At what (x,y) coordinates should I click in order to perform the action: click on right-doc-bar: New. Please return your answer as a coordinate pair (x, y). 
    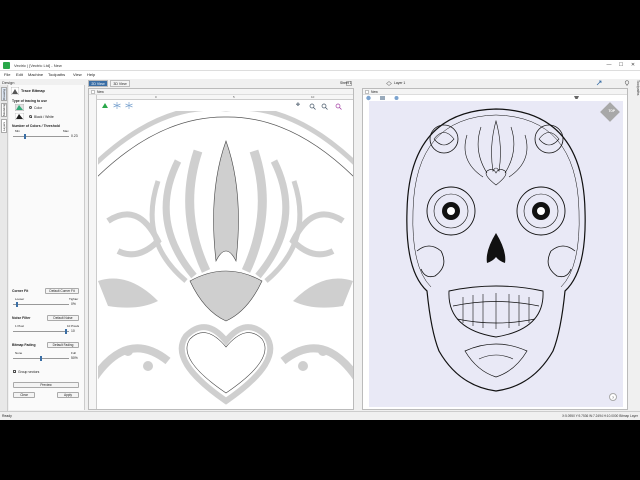
    Looking at the image, I should click on (495, 92).